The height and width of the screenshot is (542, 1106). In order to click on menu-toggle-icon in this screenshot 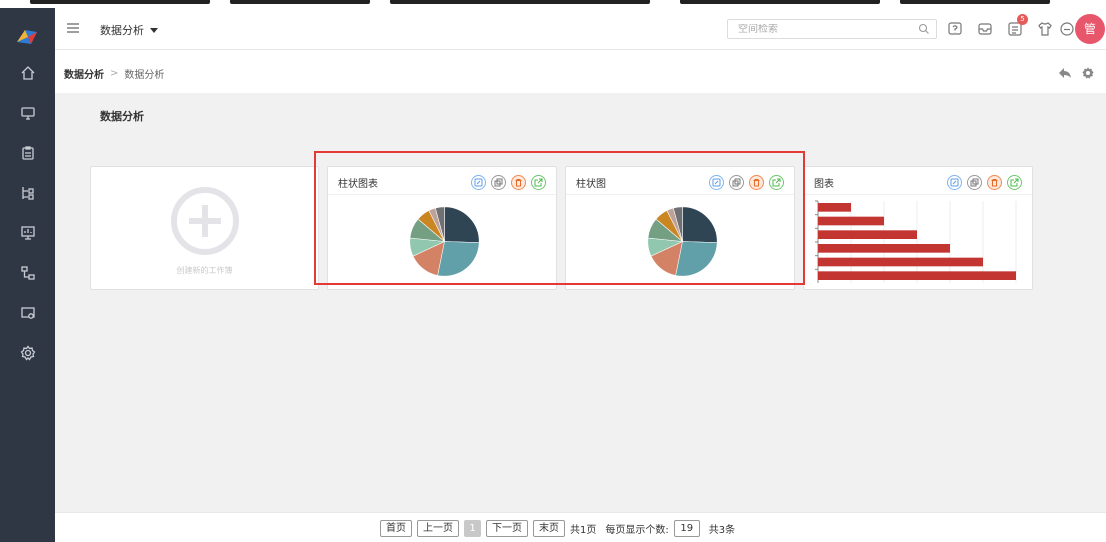, I will do `click(73, 28)`.